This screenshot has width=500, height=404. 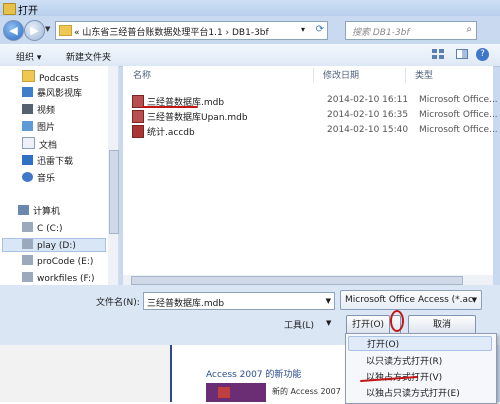 I want to click on annotation-circle, so click(x=397, y=321).